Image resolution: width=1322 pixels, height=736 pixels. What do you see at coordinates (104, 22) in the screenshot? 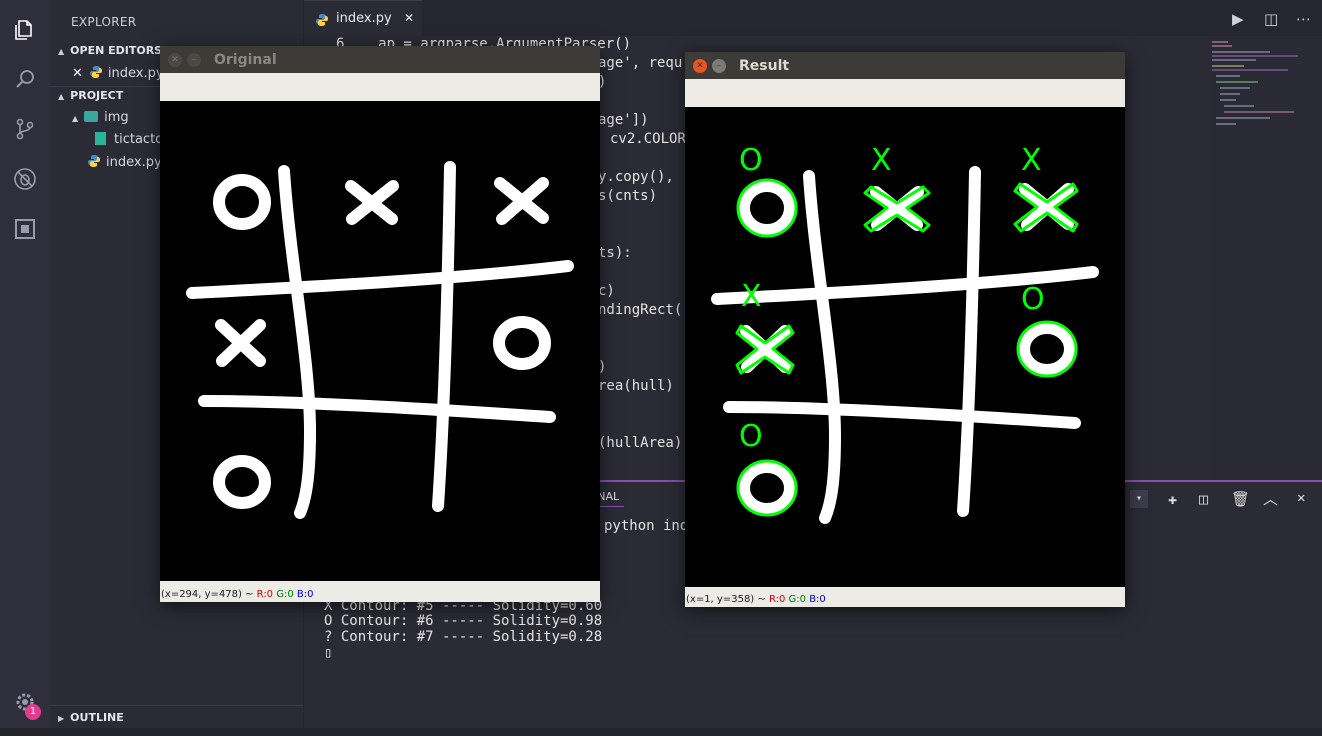
I see `explorer-title: EXPLORER` at bounding box center [104, 22].